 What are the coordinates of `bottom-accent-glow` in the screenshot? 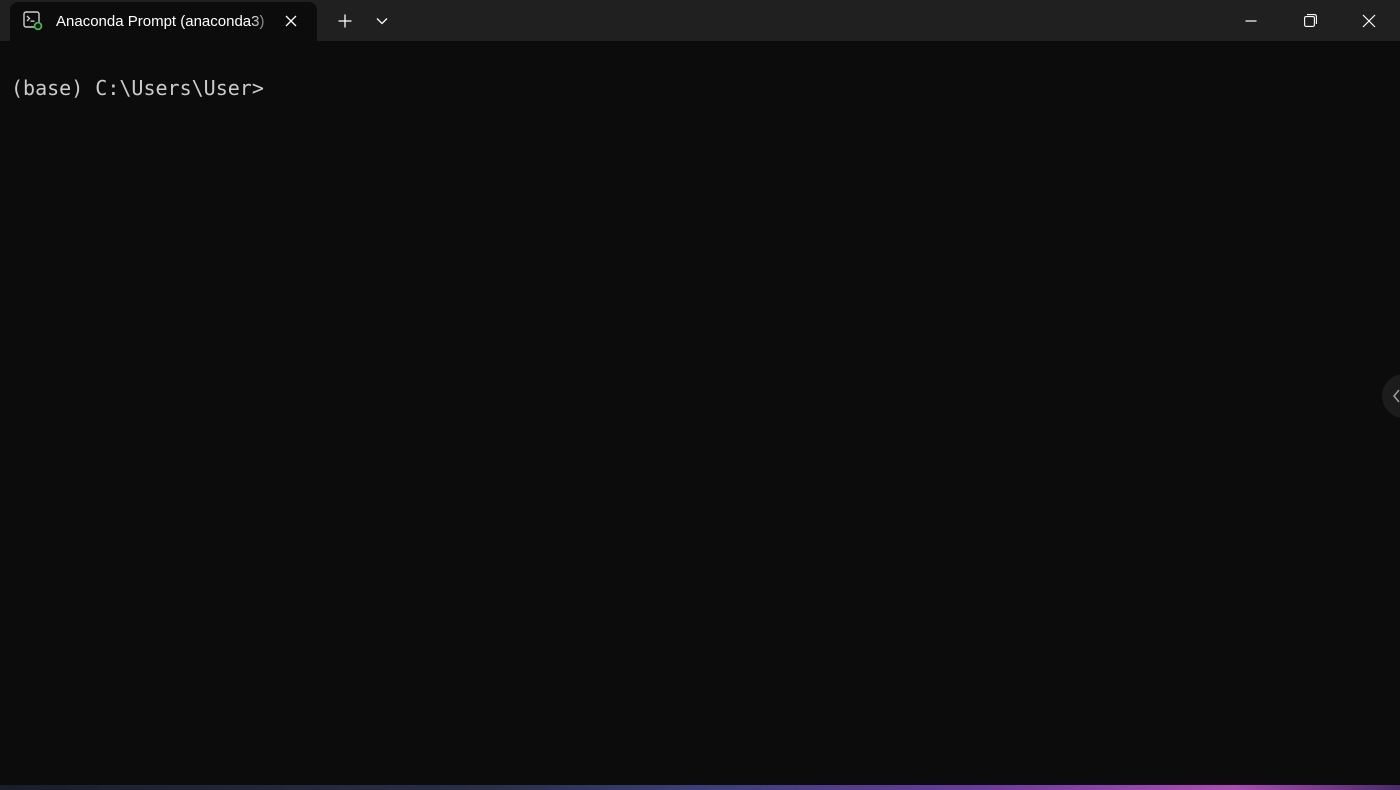 It's located at (700, 787).